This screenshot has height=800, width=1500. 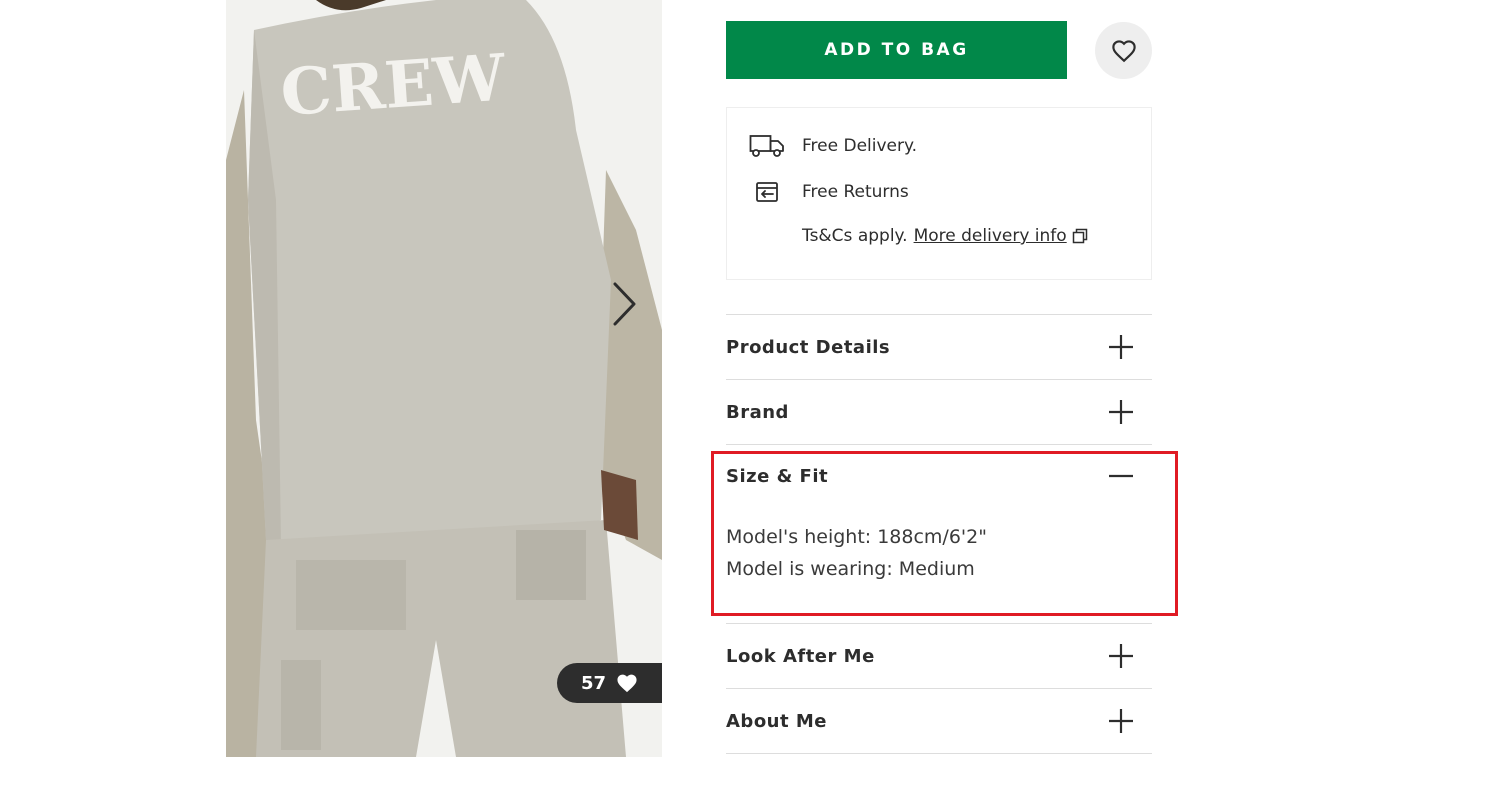 I want to click on minus-icon, so click(x=1121, y=476).